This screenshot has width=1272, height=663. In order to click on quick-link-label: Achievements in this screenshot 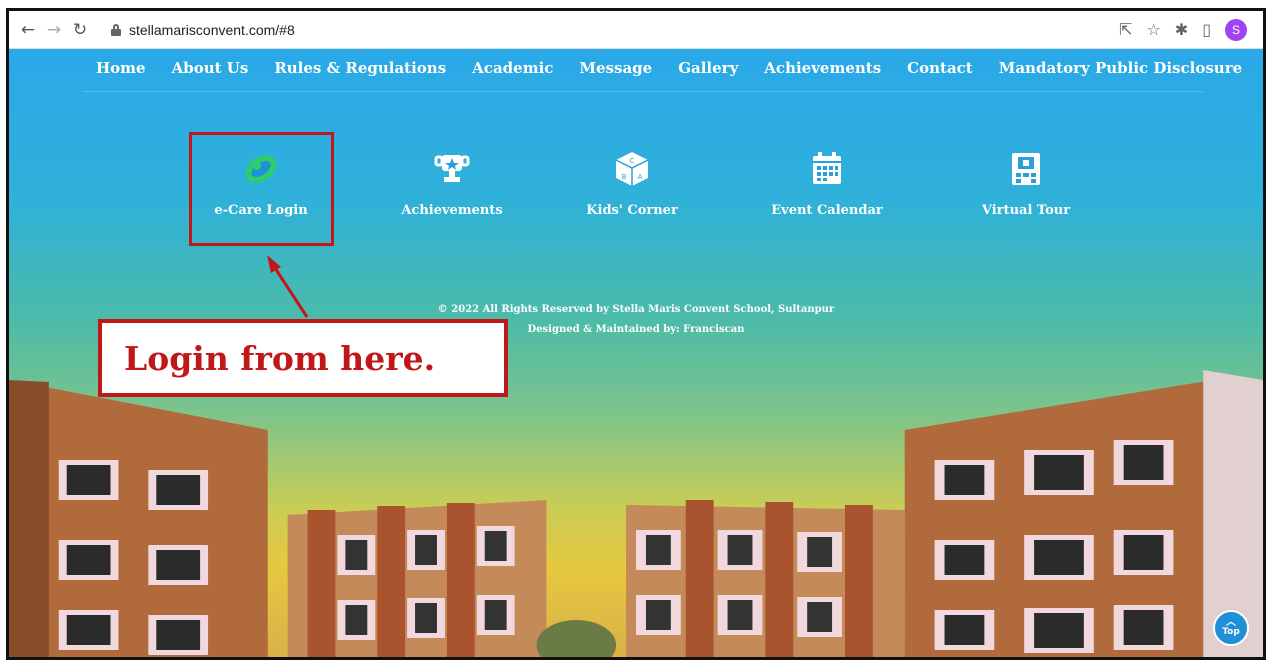, I will do `click(452, 210)`.